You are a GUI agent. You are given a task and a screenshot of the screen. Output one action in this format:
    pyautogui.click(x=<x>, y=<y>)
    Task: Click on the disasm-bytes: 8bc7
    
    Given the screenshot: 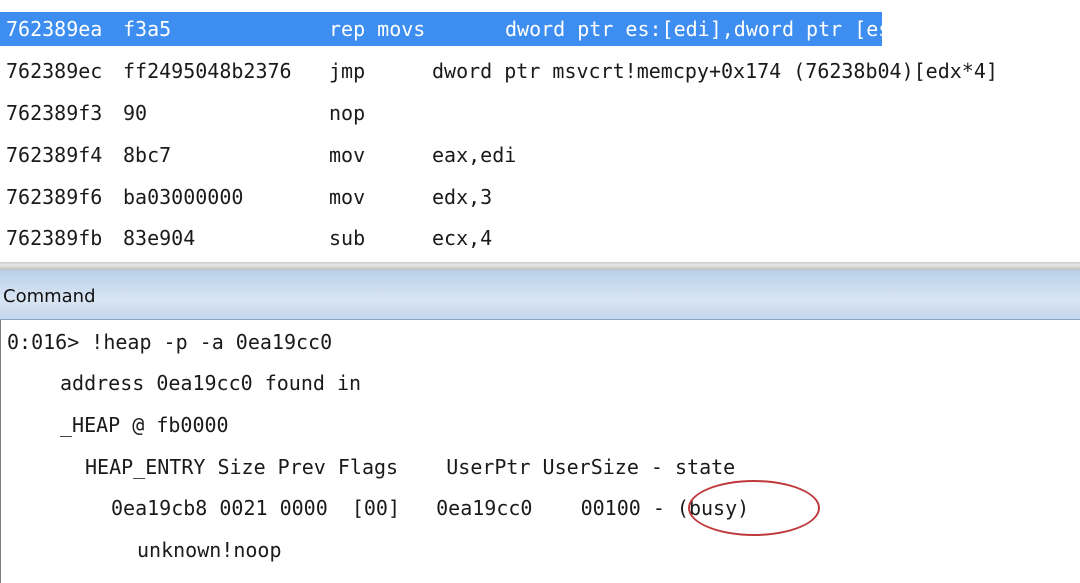 What is the action you would take?
    pyautogui.click(x=147, y=155)
    